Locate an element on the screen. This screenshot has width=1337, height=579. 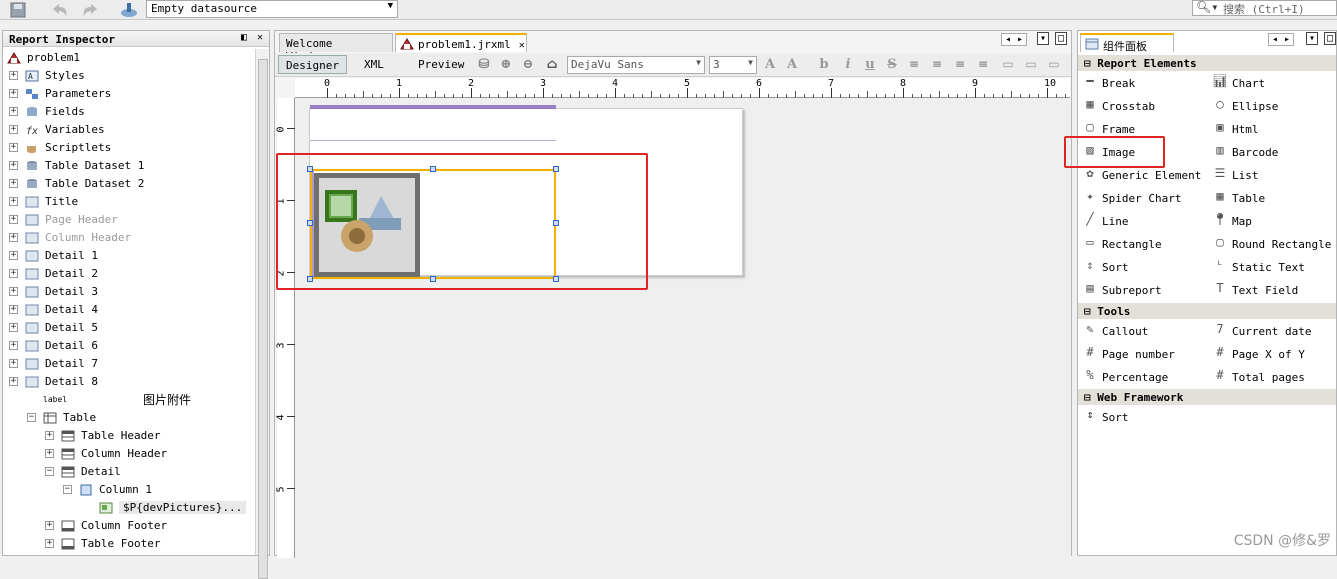
tree-item-table-section: + Table Header is located at coordinates (129, 436).